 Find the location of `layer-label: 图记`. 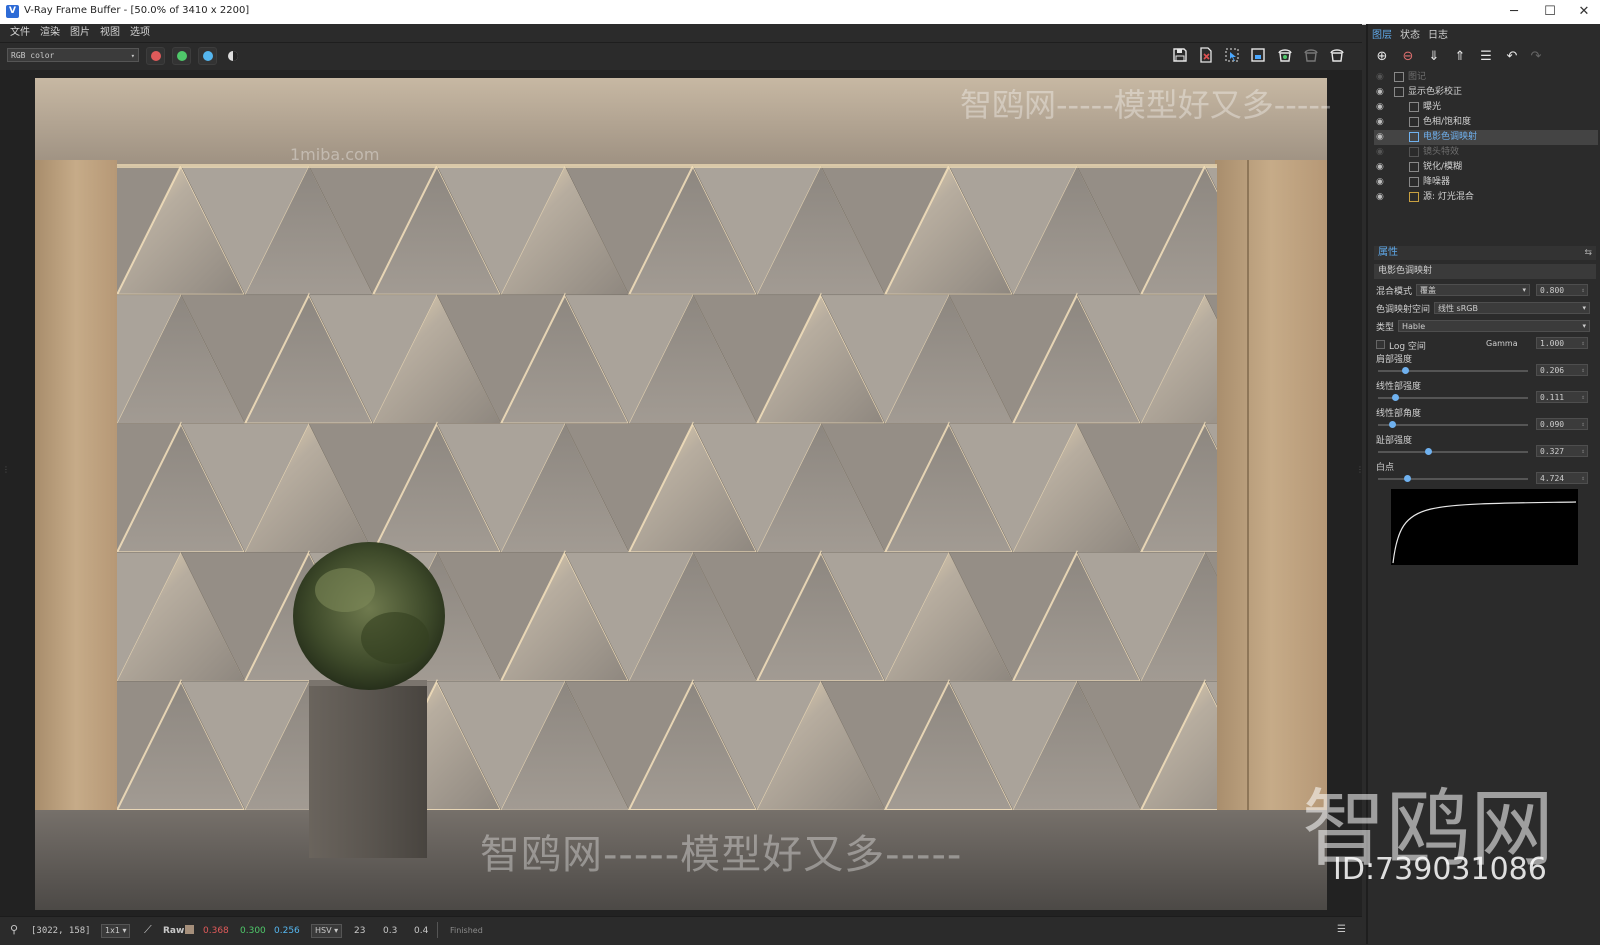

layer-label: 图记 is located at coordinates (1417, 77).